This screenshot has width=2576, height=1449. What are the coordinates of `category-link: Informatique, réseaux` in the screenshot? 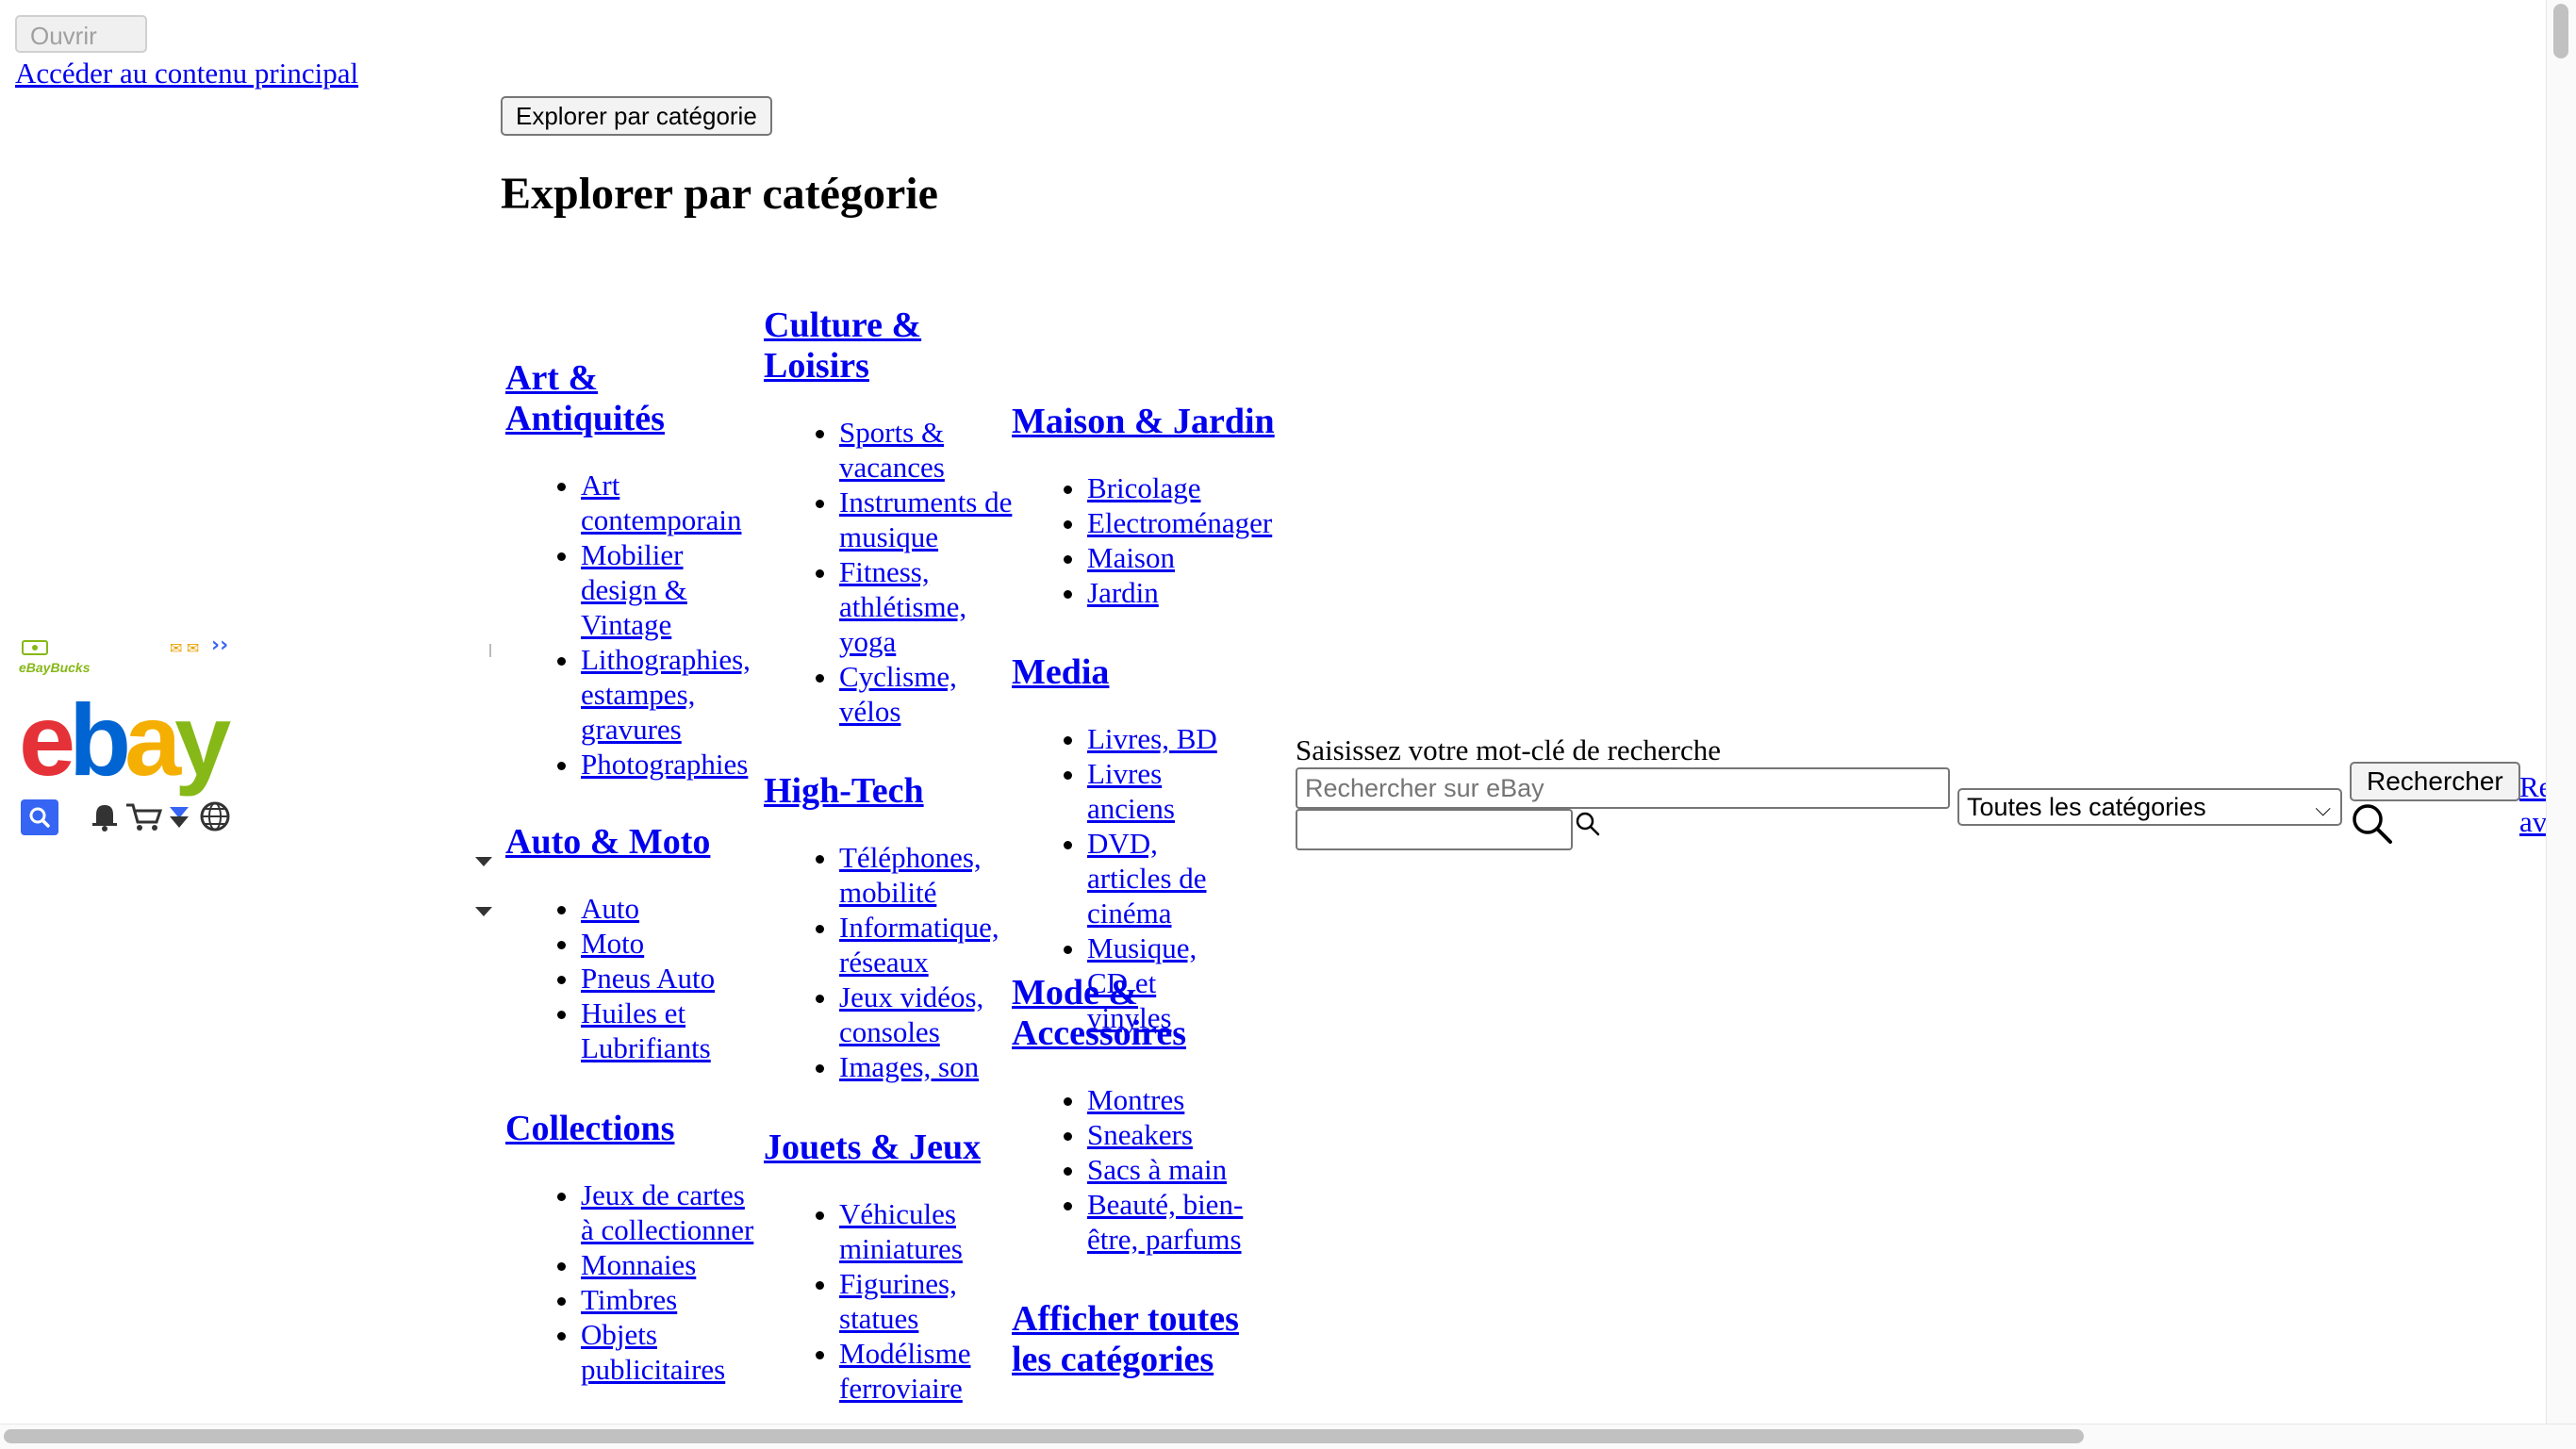 It's located at (919, 945).